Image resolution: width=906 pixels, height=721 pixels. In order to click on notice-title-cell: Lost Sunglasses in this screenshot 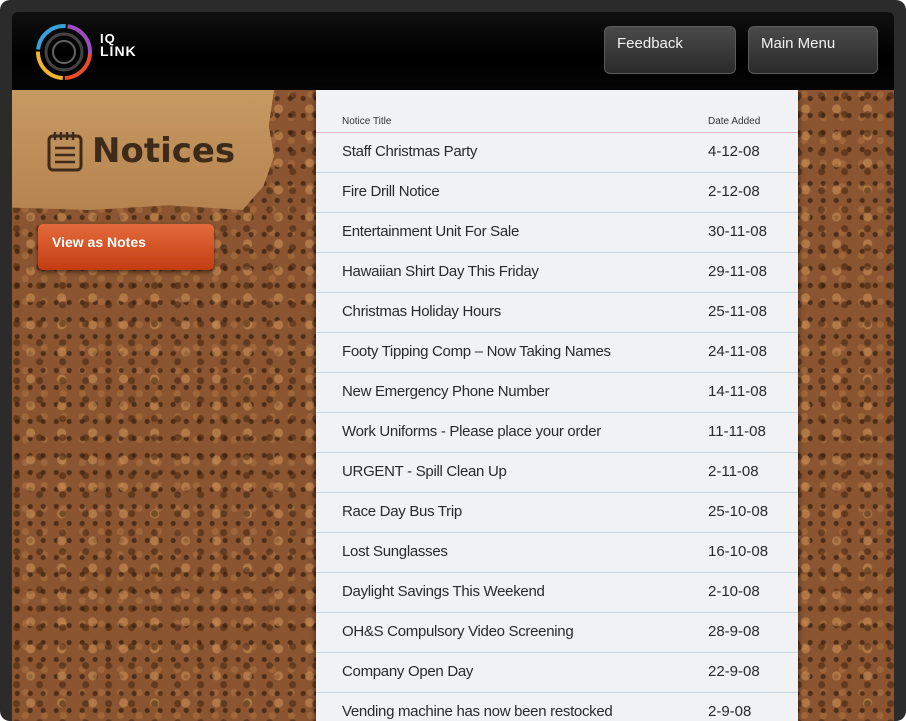, I will do `click(395, 551)`.